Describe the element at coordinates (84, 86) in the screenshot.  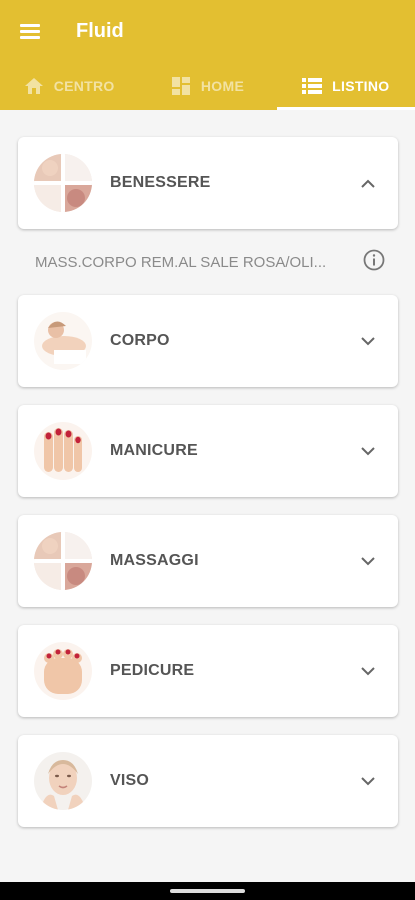
I see `tab-label: CENTRO` at that location.